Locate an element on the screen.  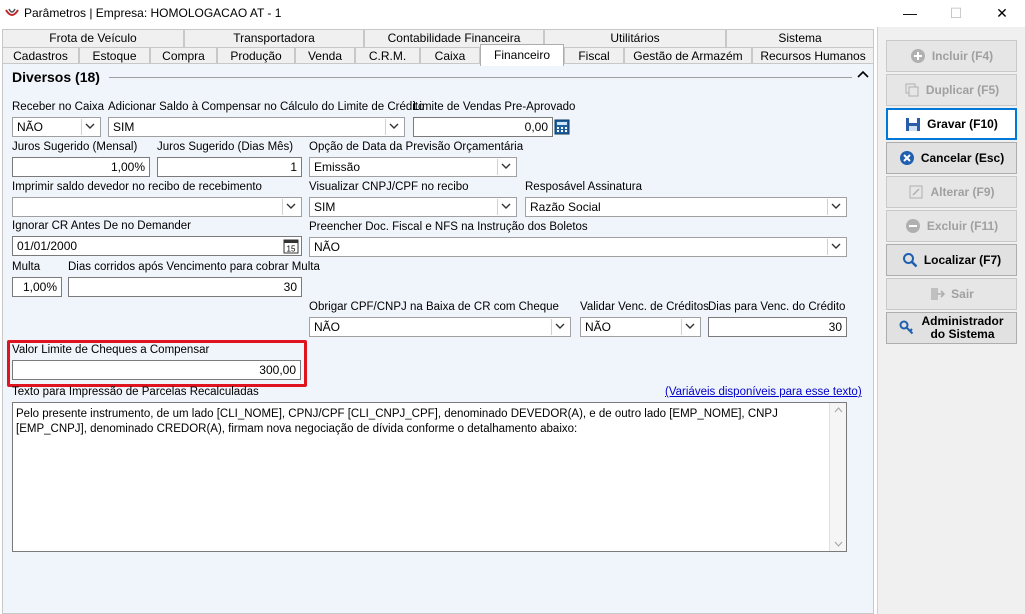
cancelar-button: Cancelar (Esc) is located at coordinates (951, 158).